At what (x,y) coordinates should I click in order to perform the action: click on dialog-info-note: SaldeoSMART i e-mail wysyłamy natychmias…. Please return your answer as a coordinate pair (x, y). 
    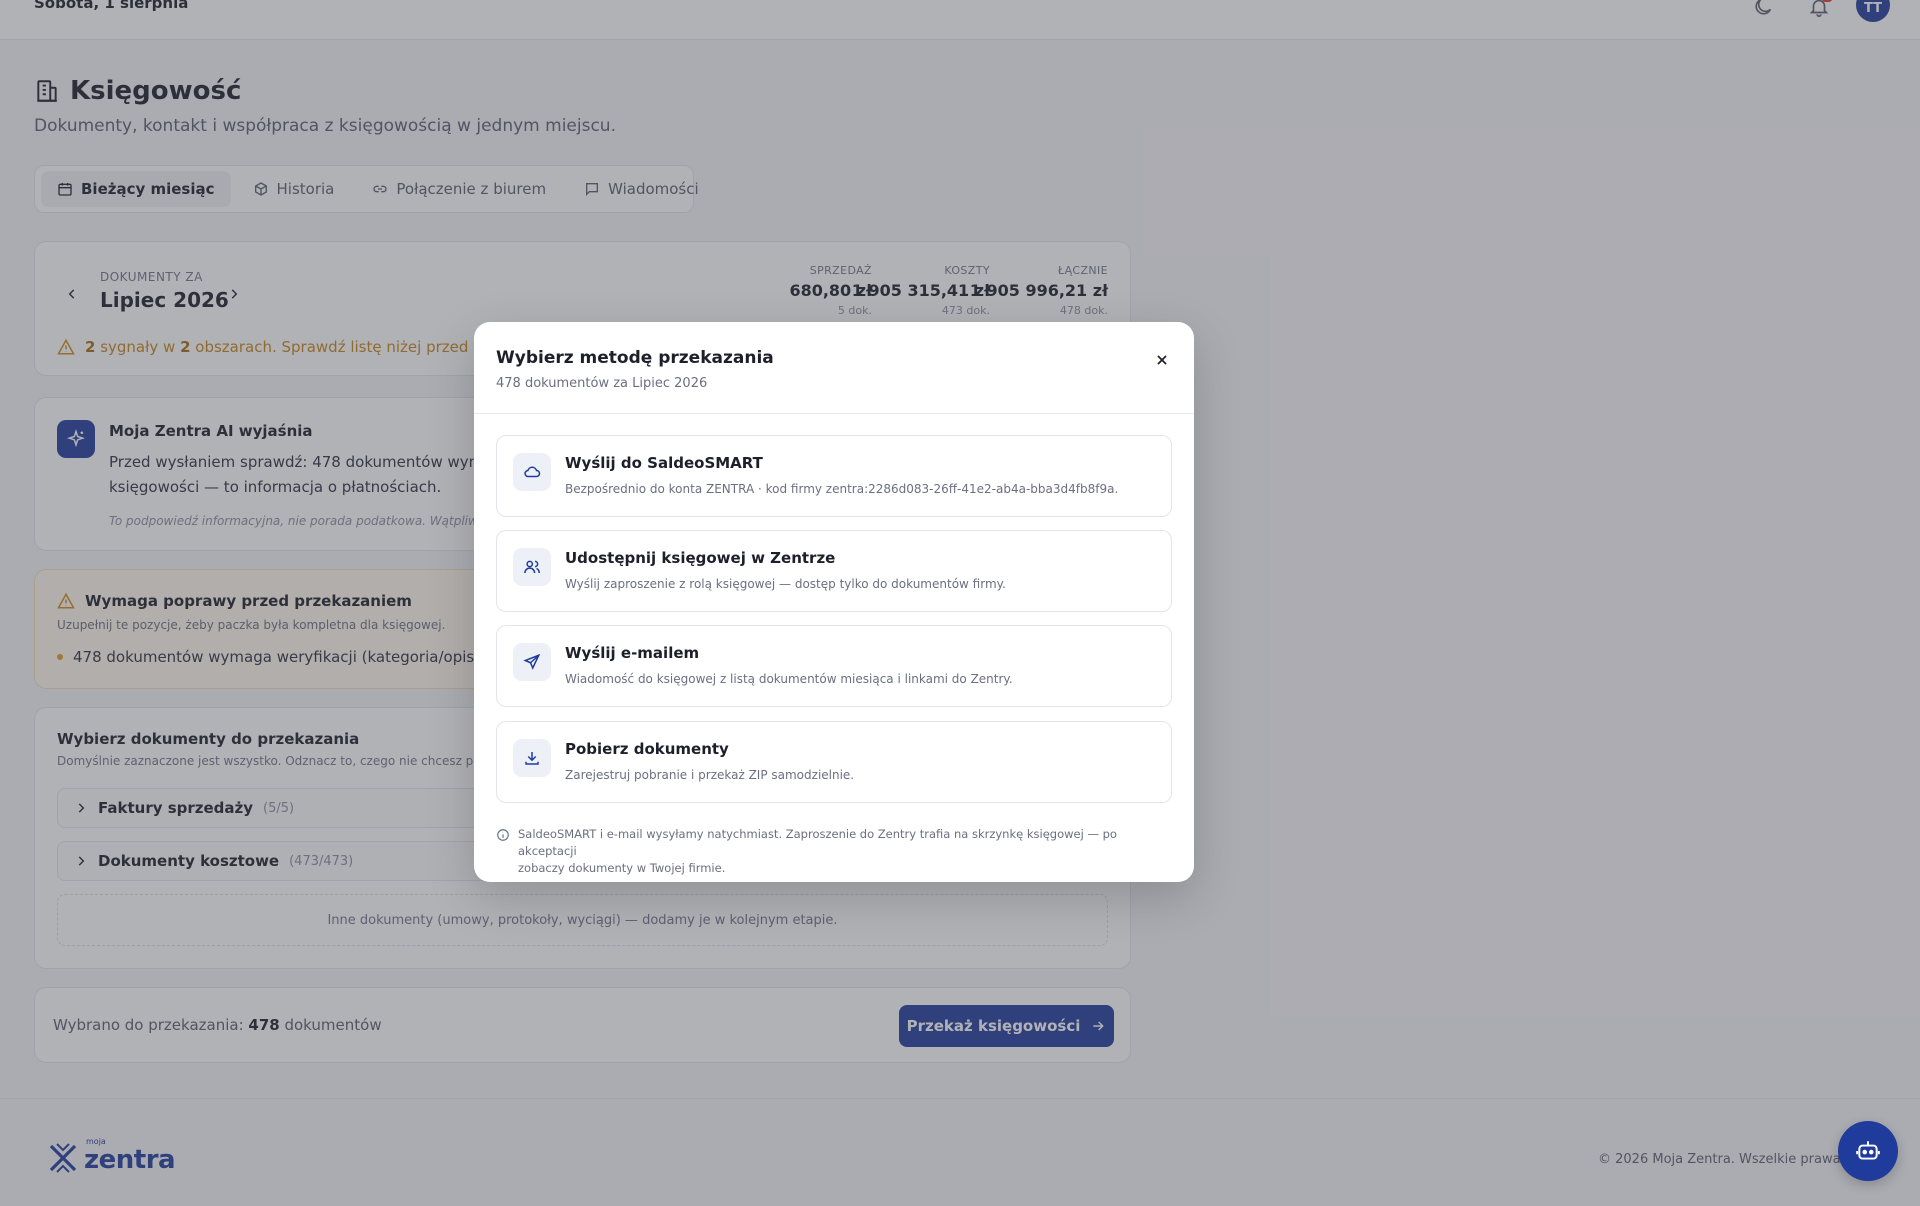
    Looking at the image, I should click on (834, 851).